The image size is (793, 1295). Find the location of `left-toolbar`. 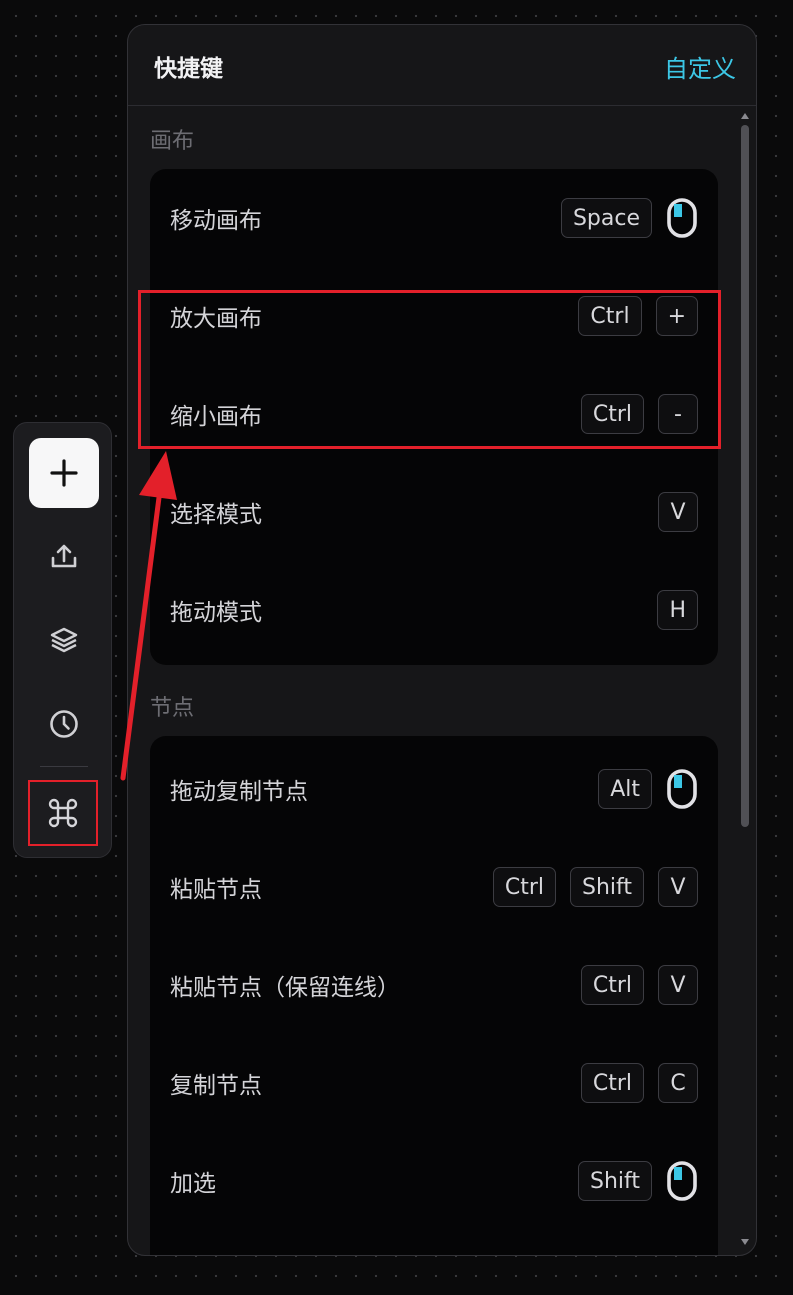

left-toolbar is located at coordinates (62, 640).